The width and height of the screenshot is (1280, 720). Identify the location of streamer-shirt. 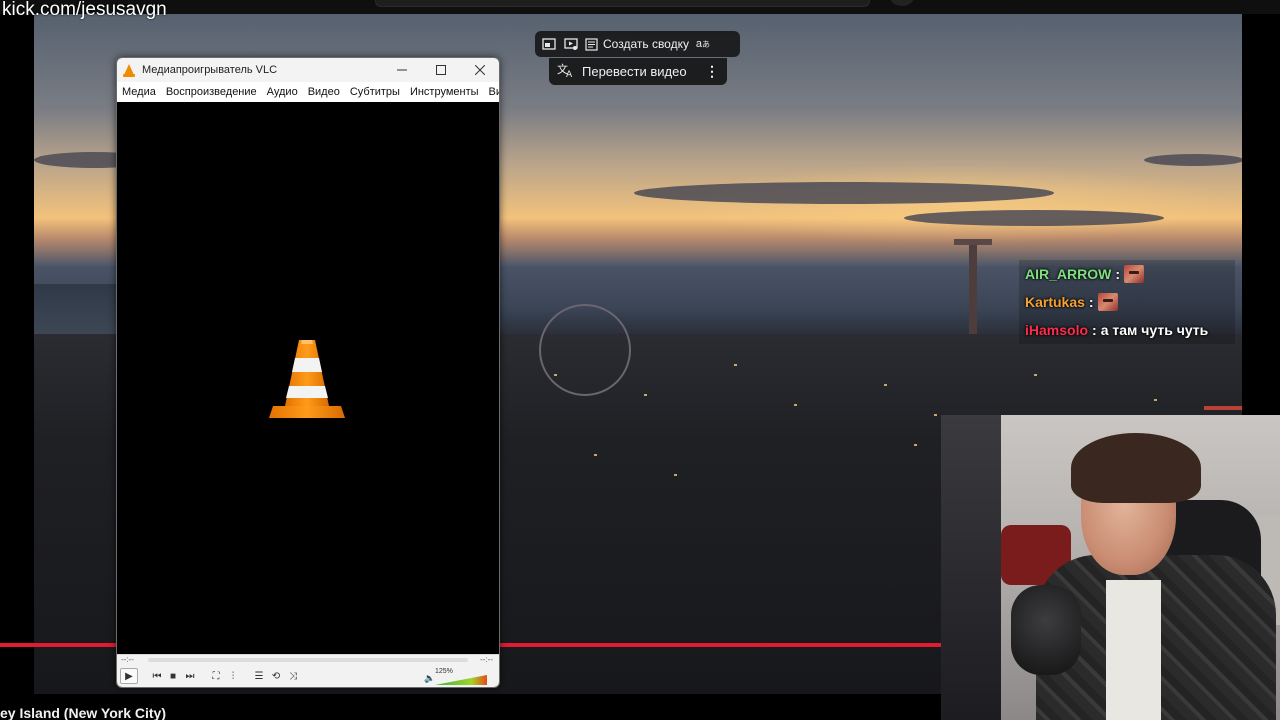
(1133, 650).